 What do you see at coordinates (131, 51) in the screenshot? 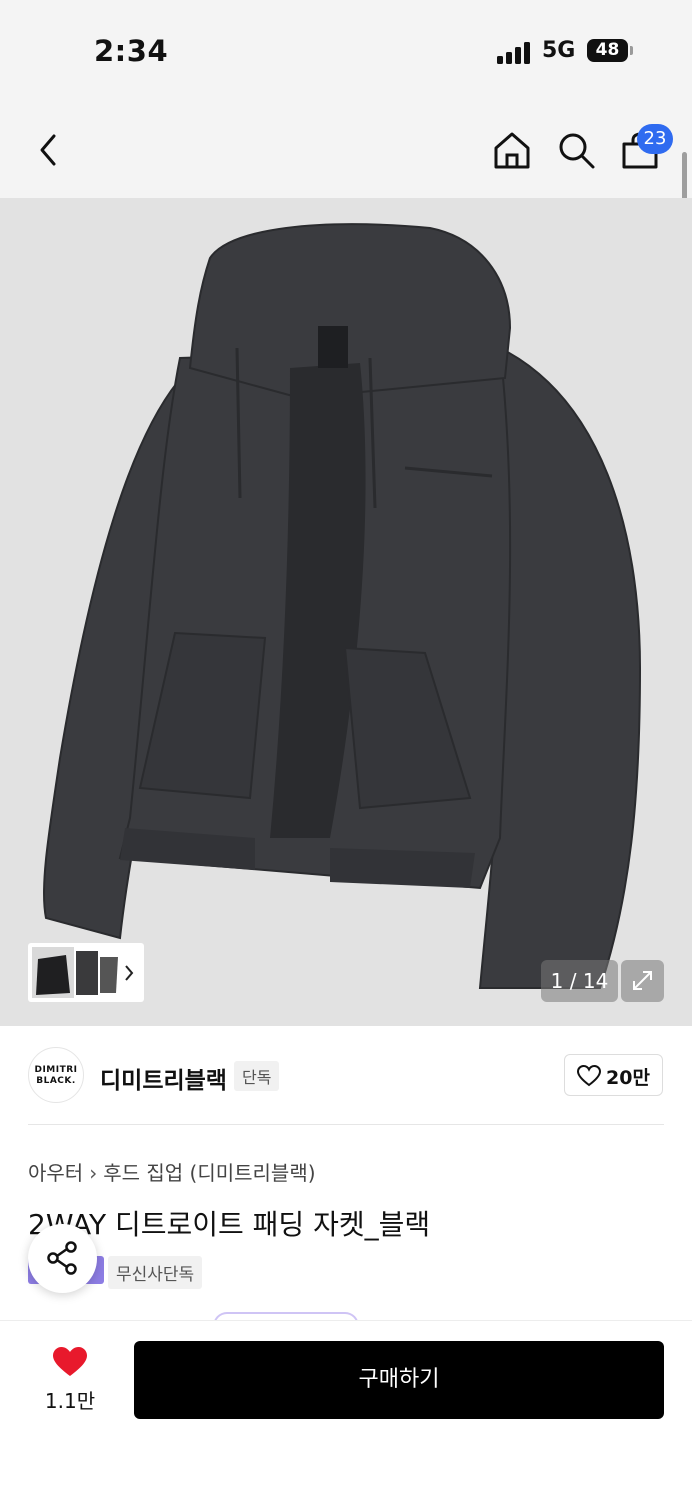
I see `status-time: 2:34` at bounding box center [131, 51].